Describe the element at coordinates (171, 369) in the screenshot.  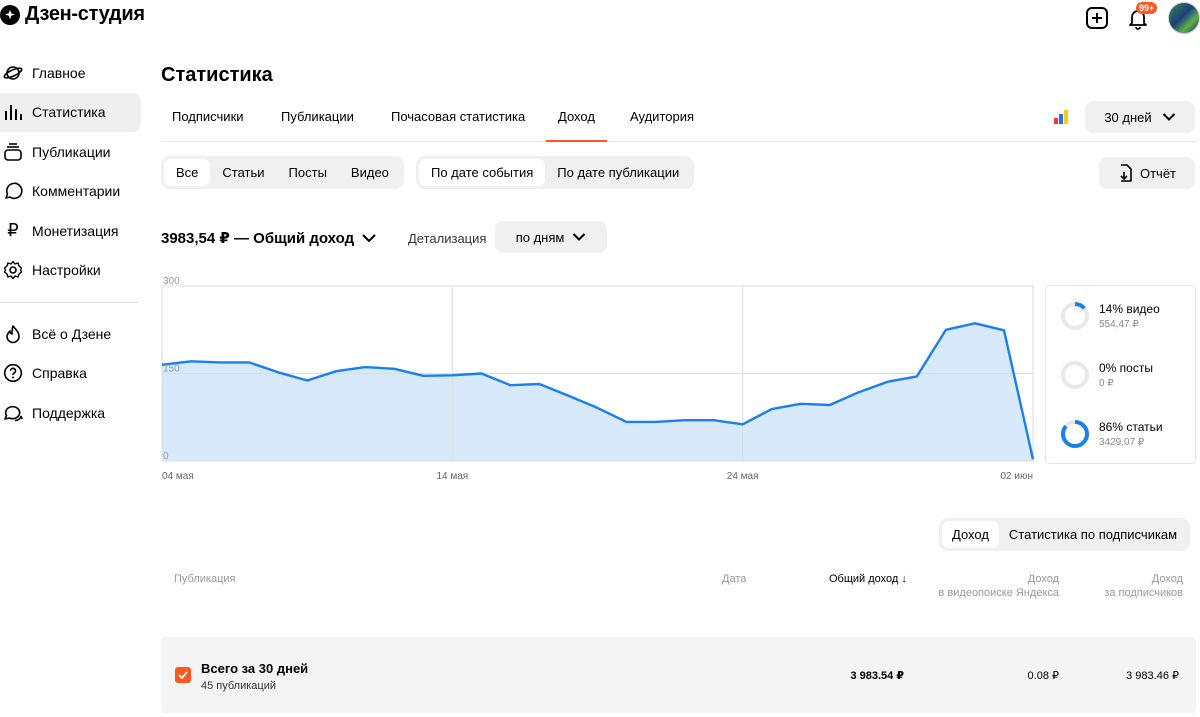
I see `y-tick-label: 150` at that location.